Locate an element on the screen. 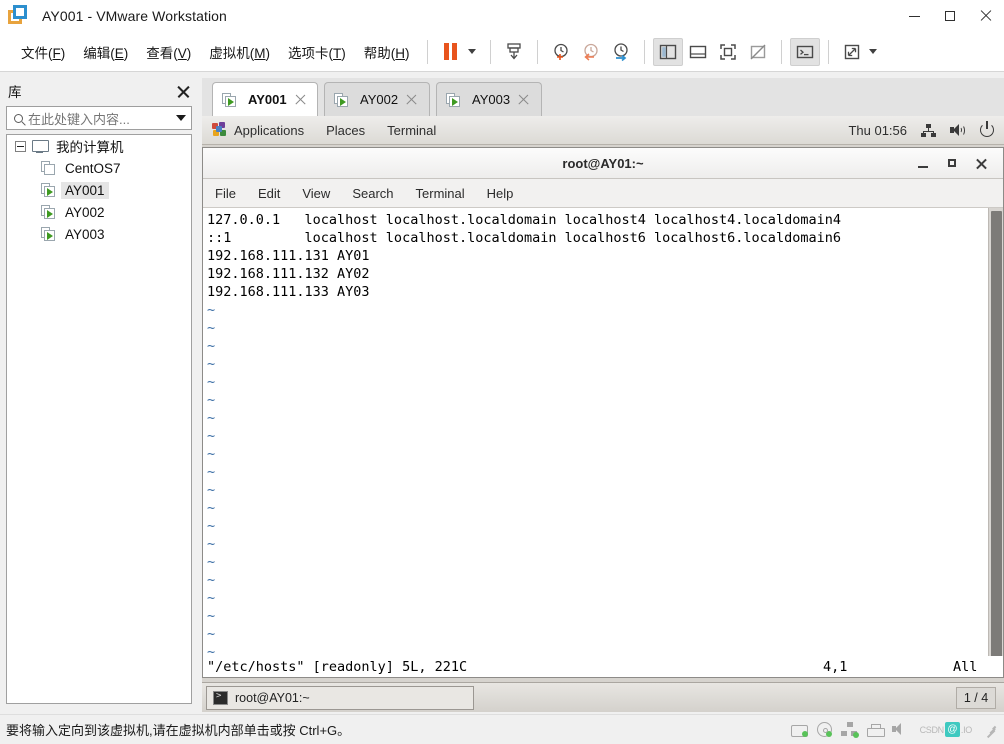 The image size is (1004, 744). take-snapshot-button is located at coordinates (561, 52).